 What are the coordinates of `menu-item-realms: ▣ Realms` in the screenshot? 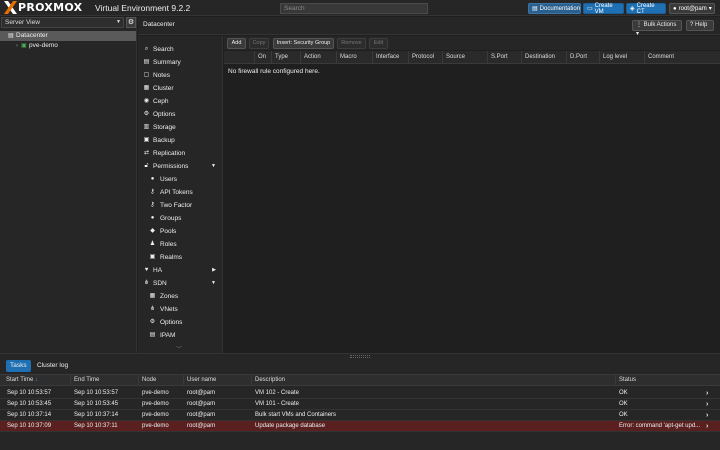 It's located at (180, 257).